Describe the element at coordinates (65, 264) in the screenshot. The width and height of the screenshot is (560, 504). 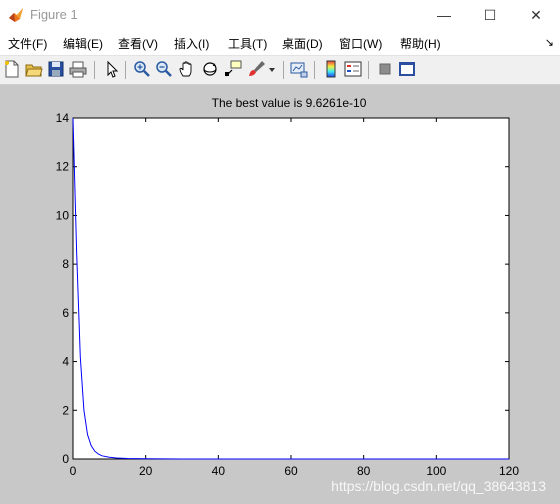
I see `y-tick-label: 8` at that location.